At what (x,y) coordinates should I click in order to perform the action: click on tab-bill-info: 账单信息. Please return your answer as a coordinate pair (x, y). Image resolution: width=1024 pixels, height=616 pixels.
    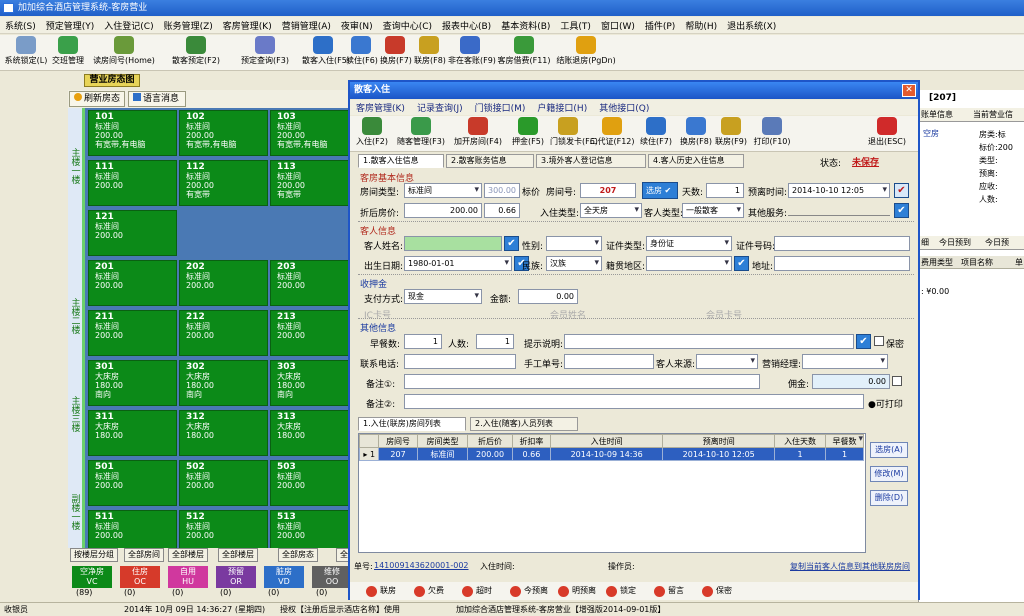
    Looking at the image, I should click on (937, 114).